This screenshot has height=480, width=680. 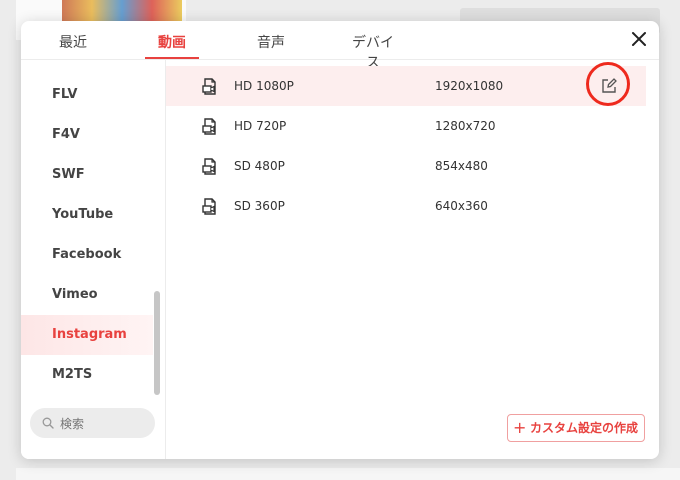 I want to click on tab-audio: 音声, so click(x=271, y=45).